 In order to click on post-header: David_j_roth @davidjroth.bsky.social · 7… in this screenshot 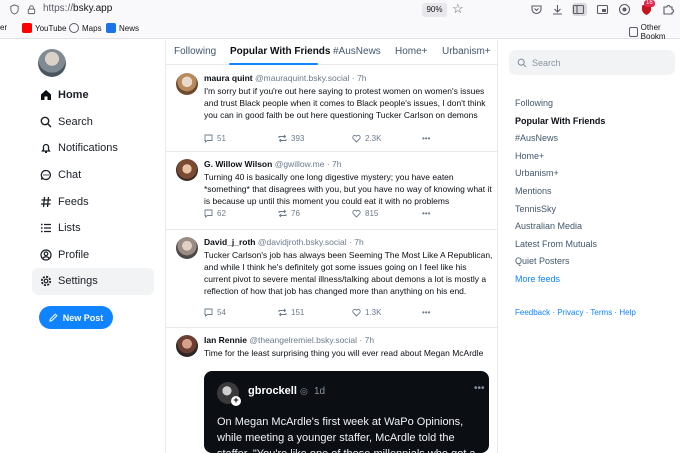, I will do `click(284, 242)`.